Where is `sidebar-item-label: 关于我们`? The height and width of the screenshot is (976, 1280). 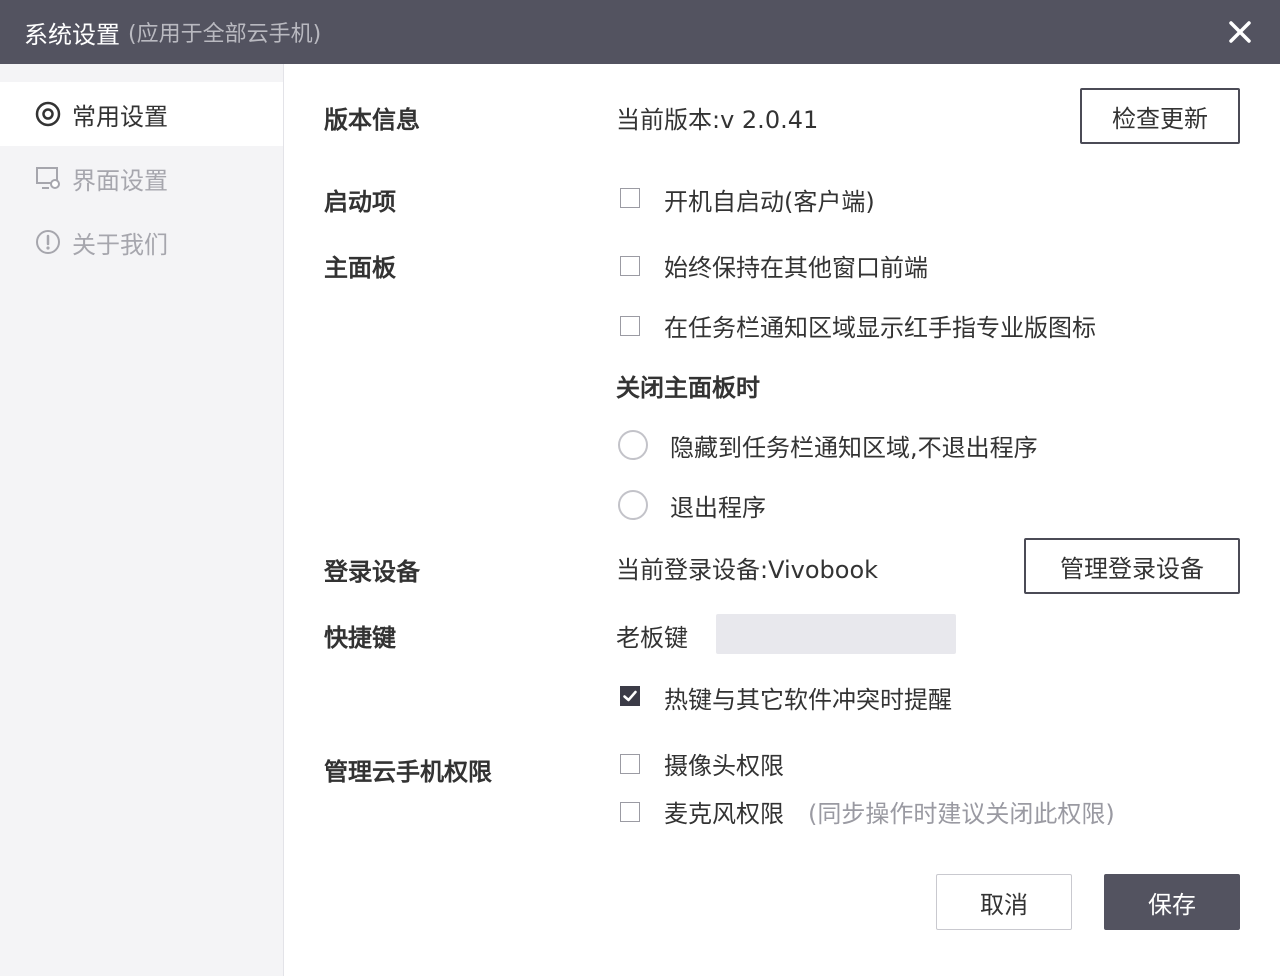
sidebar-item-label: 关于我们 is located at coordinates (120, 244).